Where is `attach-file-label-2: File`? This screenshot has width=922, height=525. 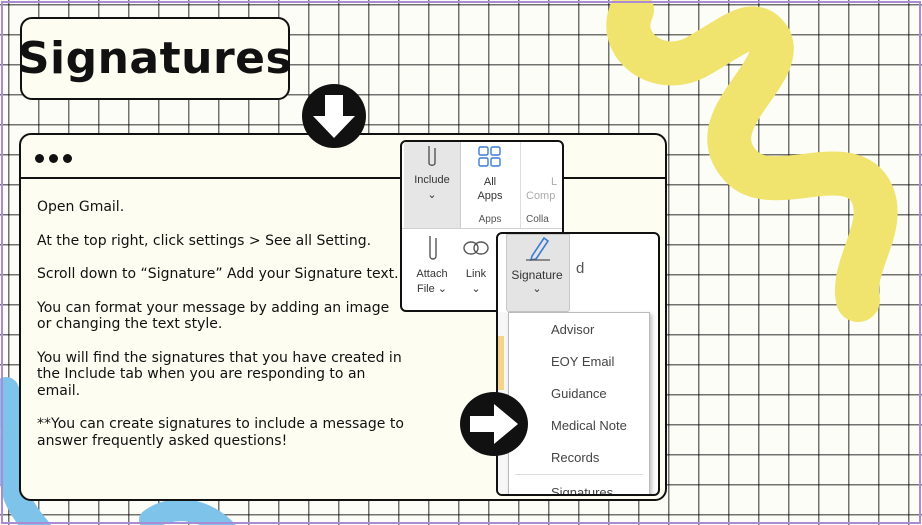
attach-file-label-2: File is located at coordinates (425, 289).